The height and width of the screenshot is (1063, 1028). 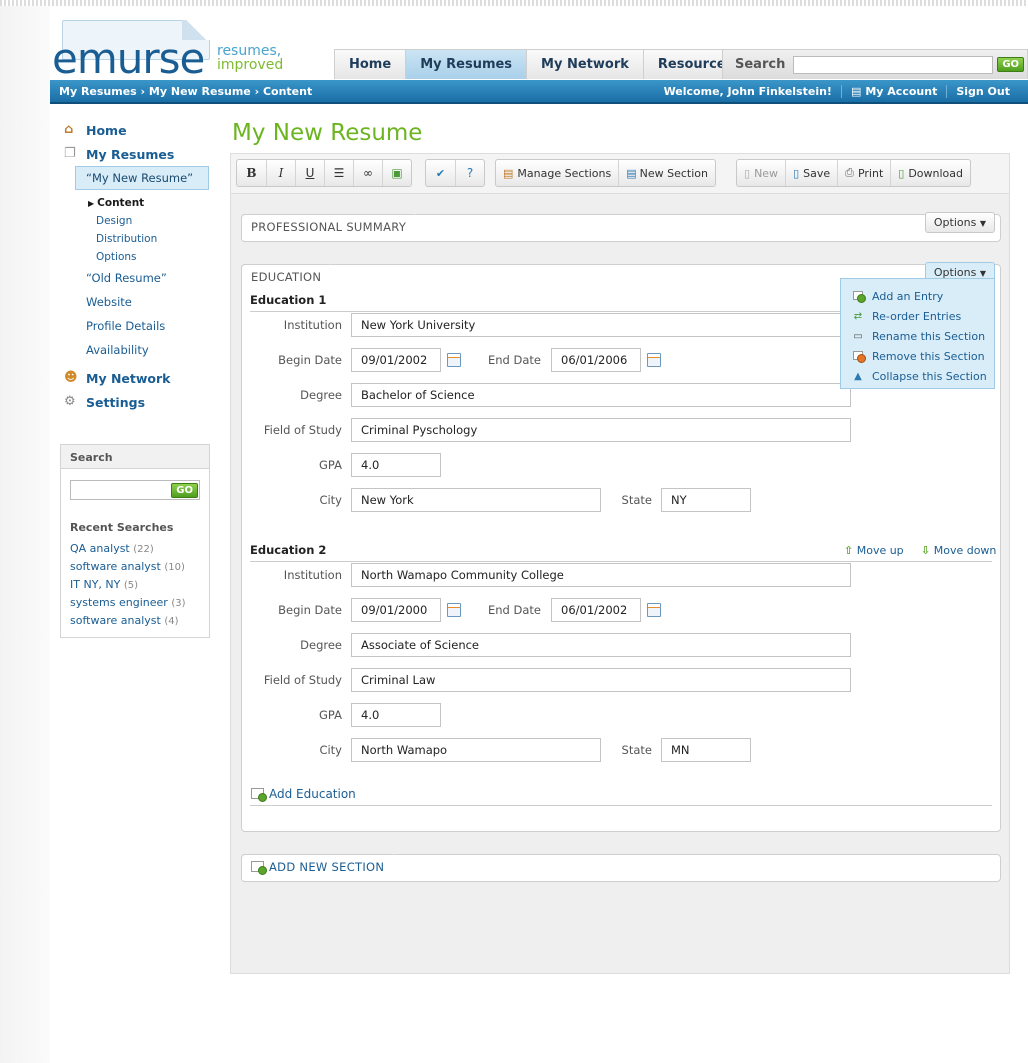 What do you see at coordinates (139, 130) in the screenshot?
I see `sidebar-item-home: ⌂ Home` at bounding box center [139, 130].